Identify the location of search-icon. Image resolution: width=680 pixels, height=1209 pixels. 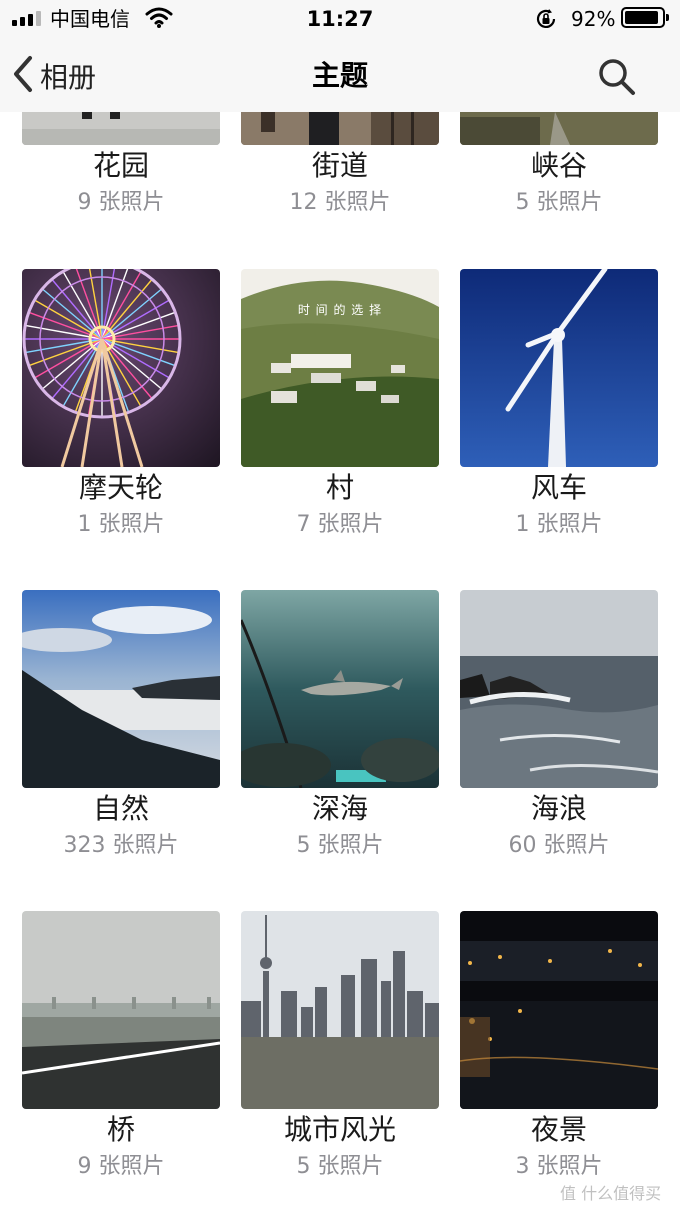
(617, 80).